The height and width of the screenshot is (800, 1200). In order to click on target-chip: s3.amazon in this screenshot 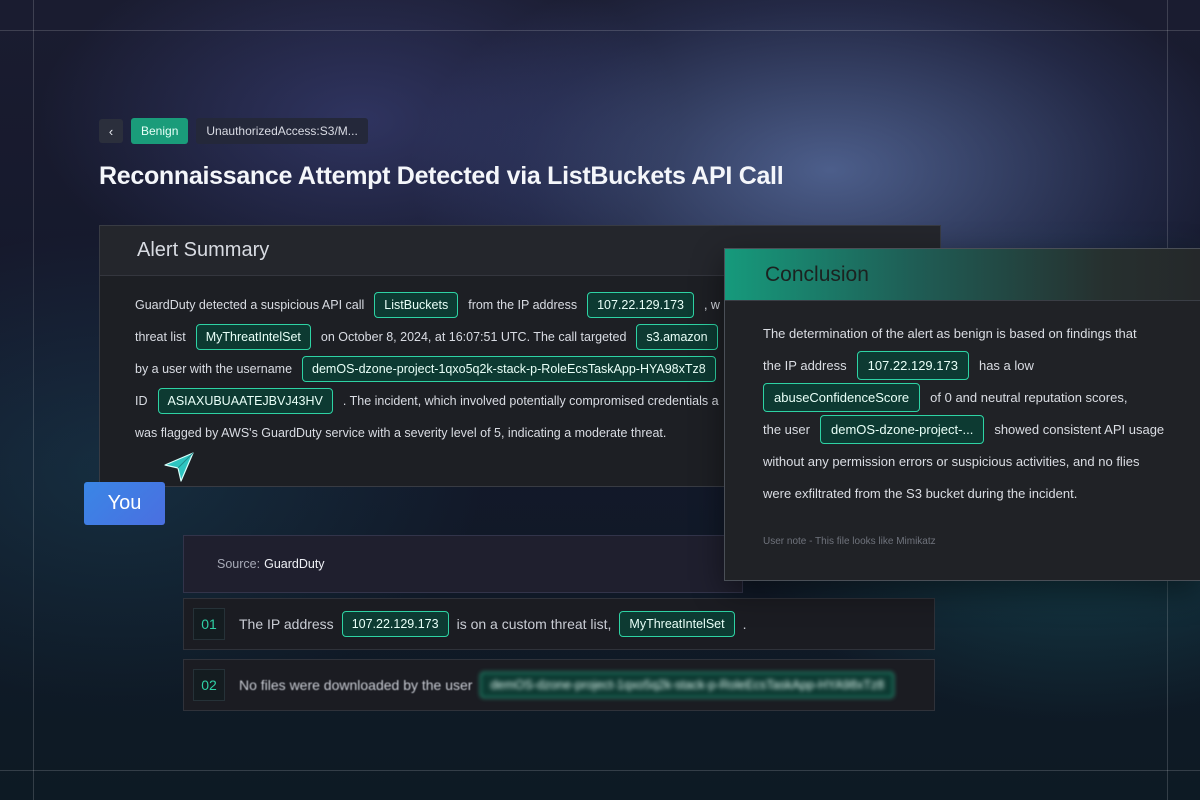, I will do `click(677, 337)`.